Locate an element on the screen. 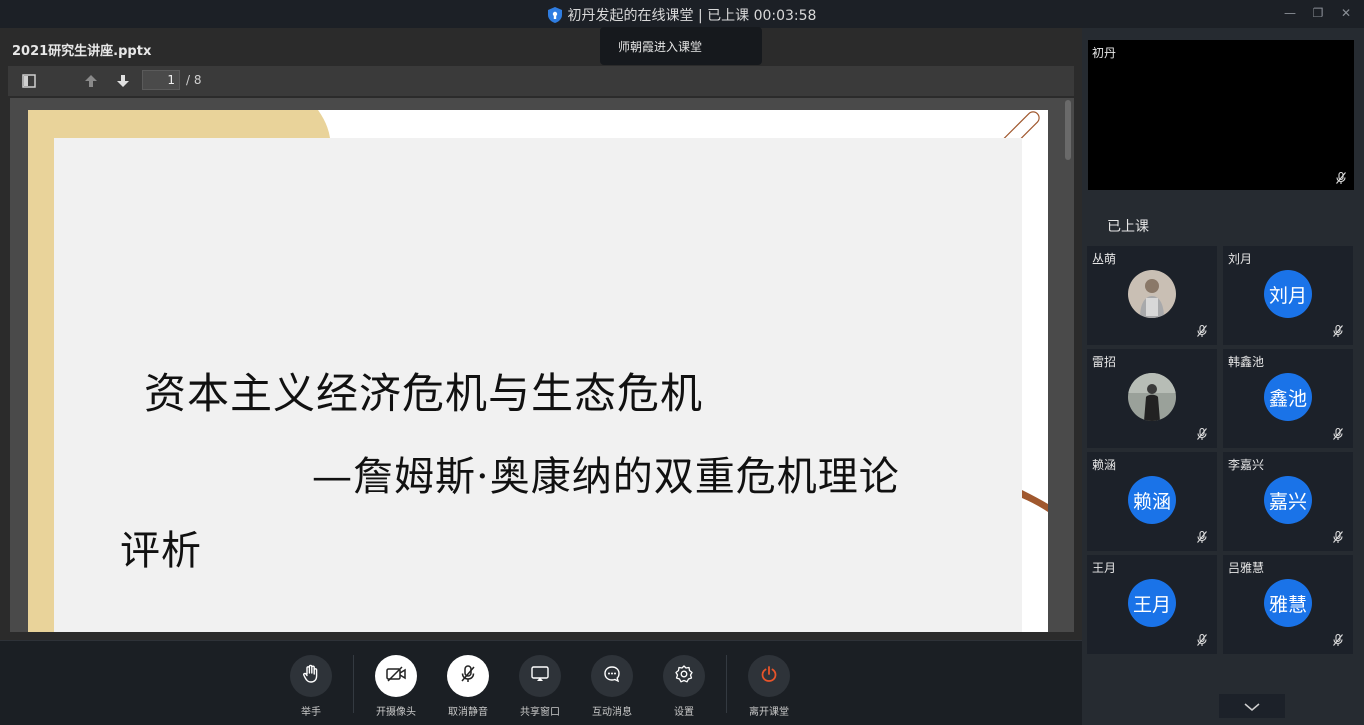 The image size is (1364, 725). notification-text: 师朝霞进入课堂 is located at coordinates (660, 47).